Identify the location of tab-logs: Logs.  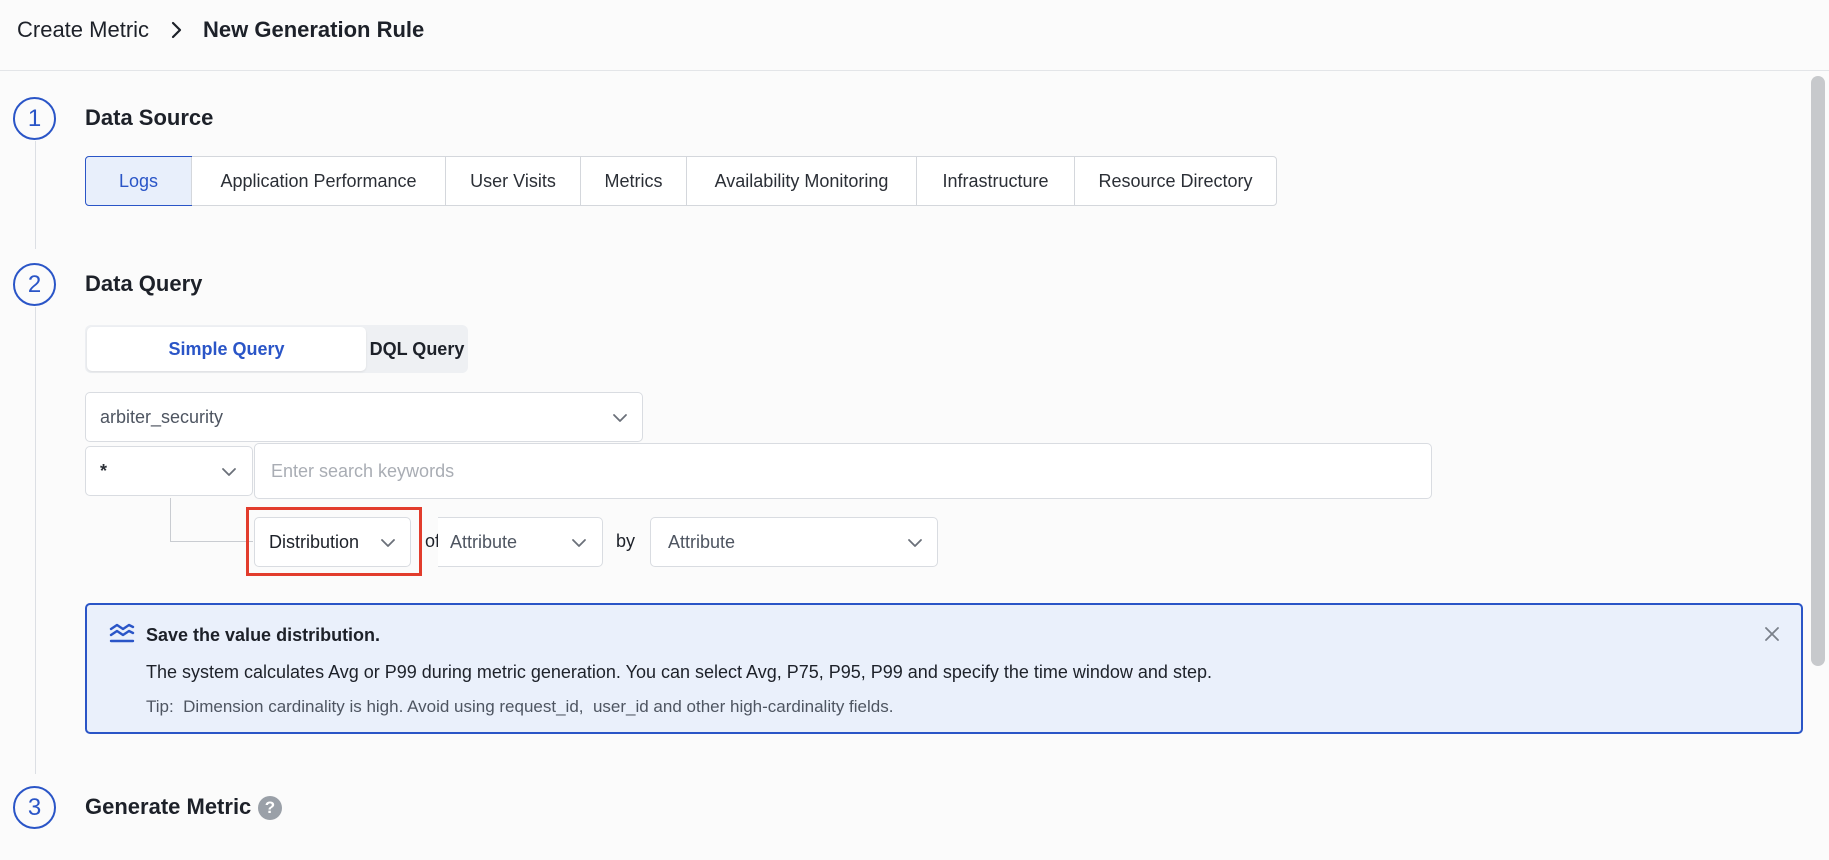
(138, 181).